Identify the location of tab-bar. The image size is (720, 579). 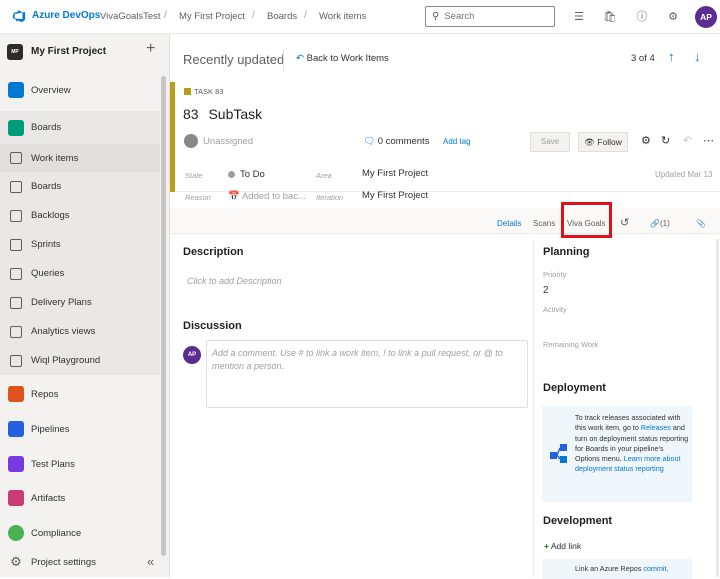
(445, 221).